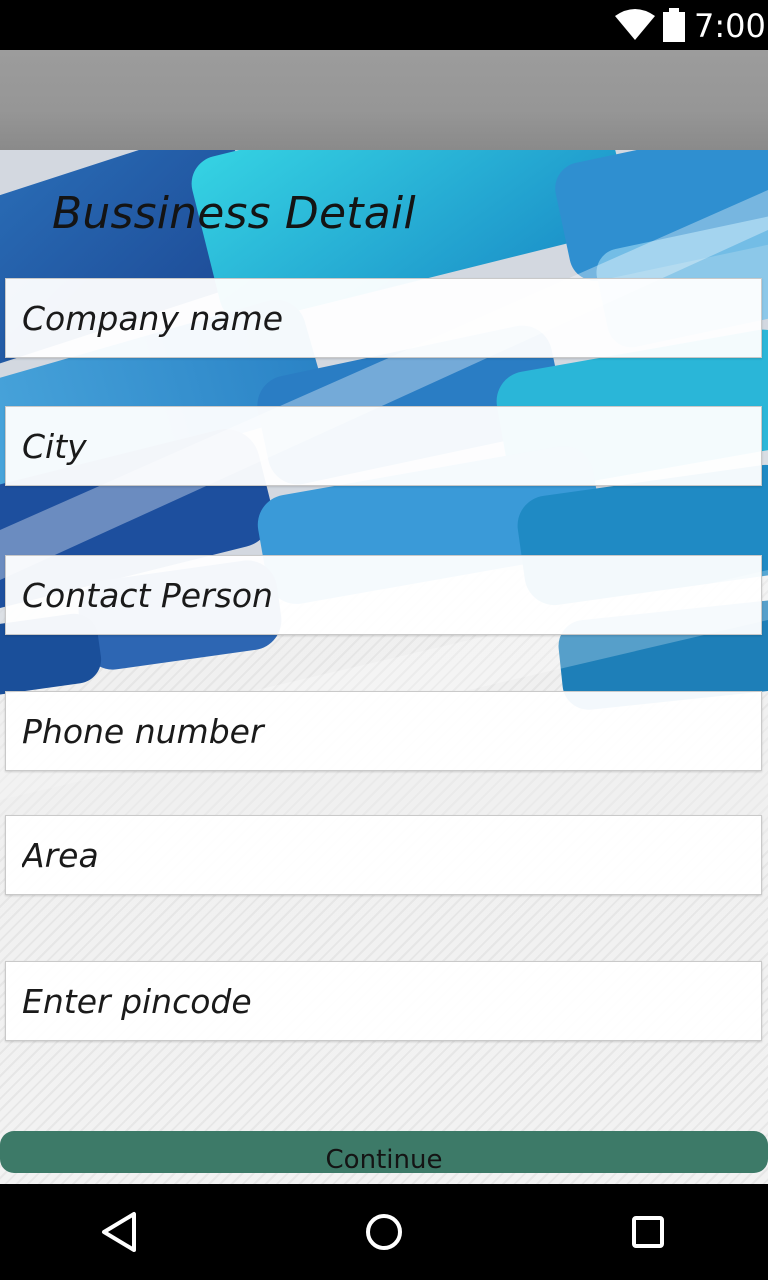 The height and width of the screenshot is (1280, 768). I want to click on city-field, so click(383, 446).